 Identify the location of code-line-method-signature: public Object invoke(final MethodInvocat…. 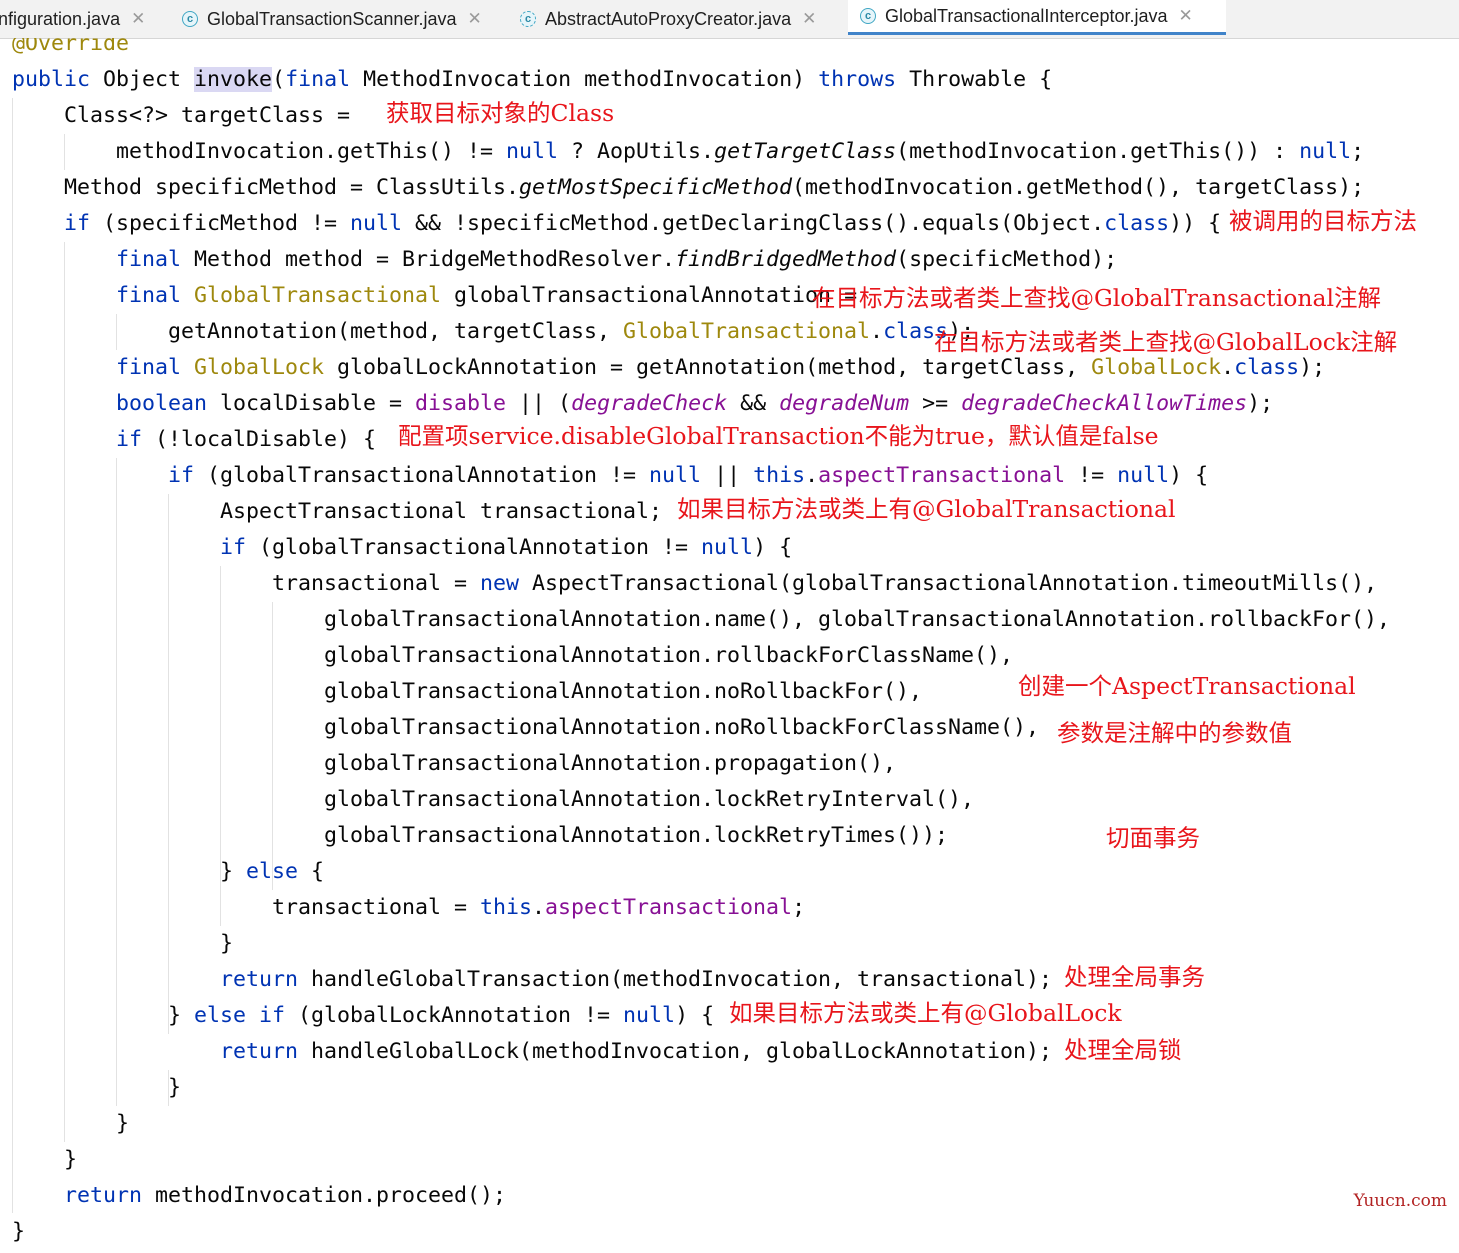
(532, 79).